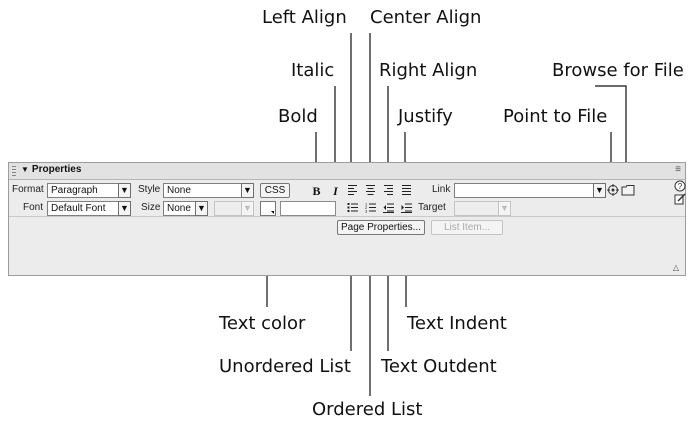 This screenshot has width=696, height=423. What do you see at coordinates (28, 189) in the screenshot?
I see `format-label: Format` at bounding box center [28, 189].